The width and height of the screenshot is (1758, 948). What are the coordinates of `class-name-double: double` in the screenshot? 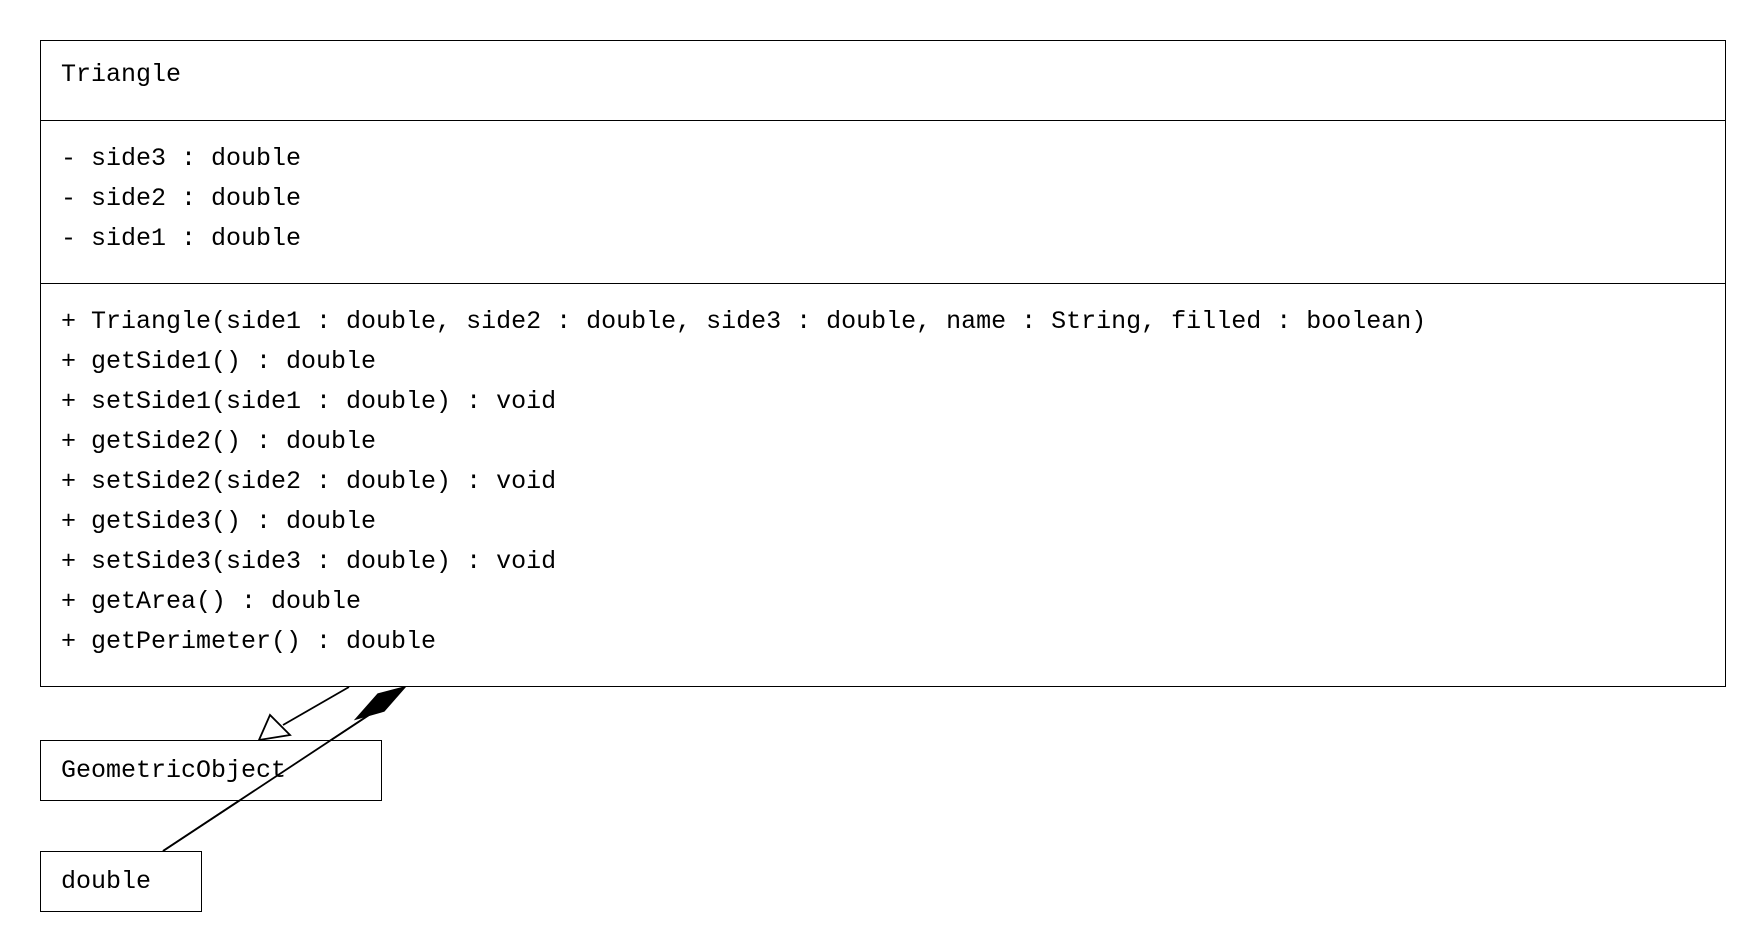 It's located at (106, 881).